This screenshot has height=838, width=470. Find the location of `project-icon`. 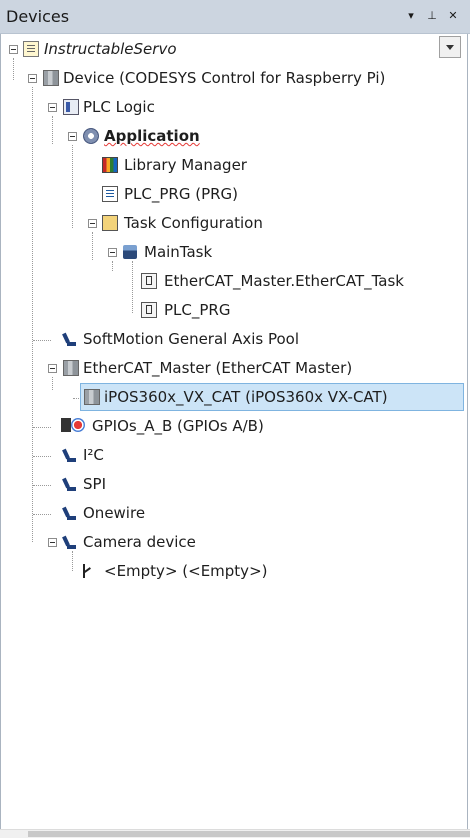

project-icon is located at coordinates (31, 49).